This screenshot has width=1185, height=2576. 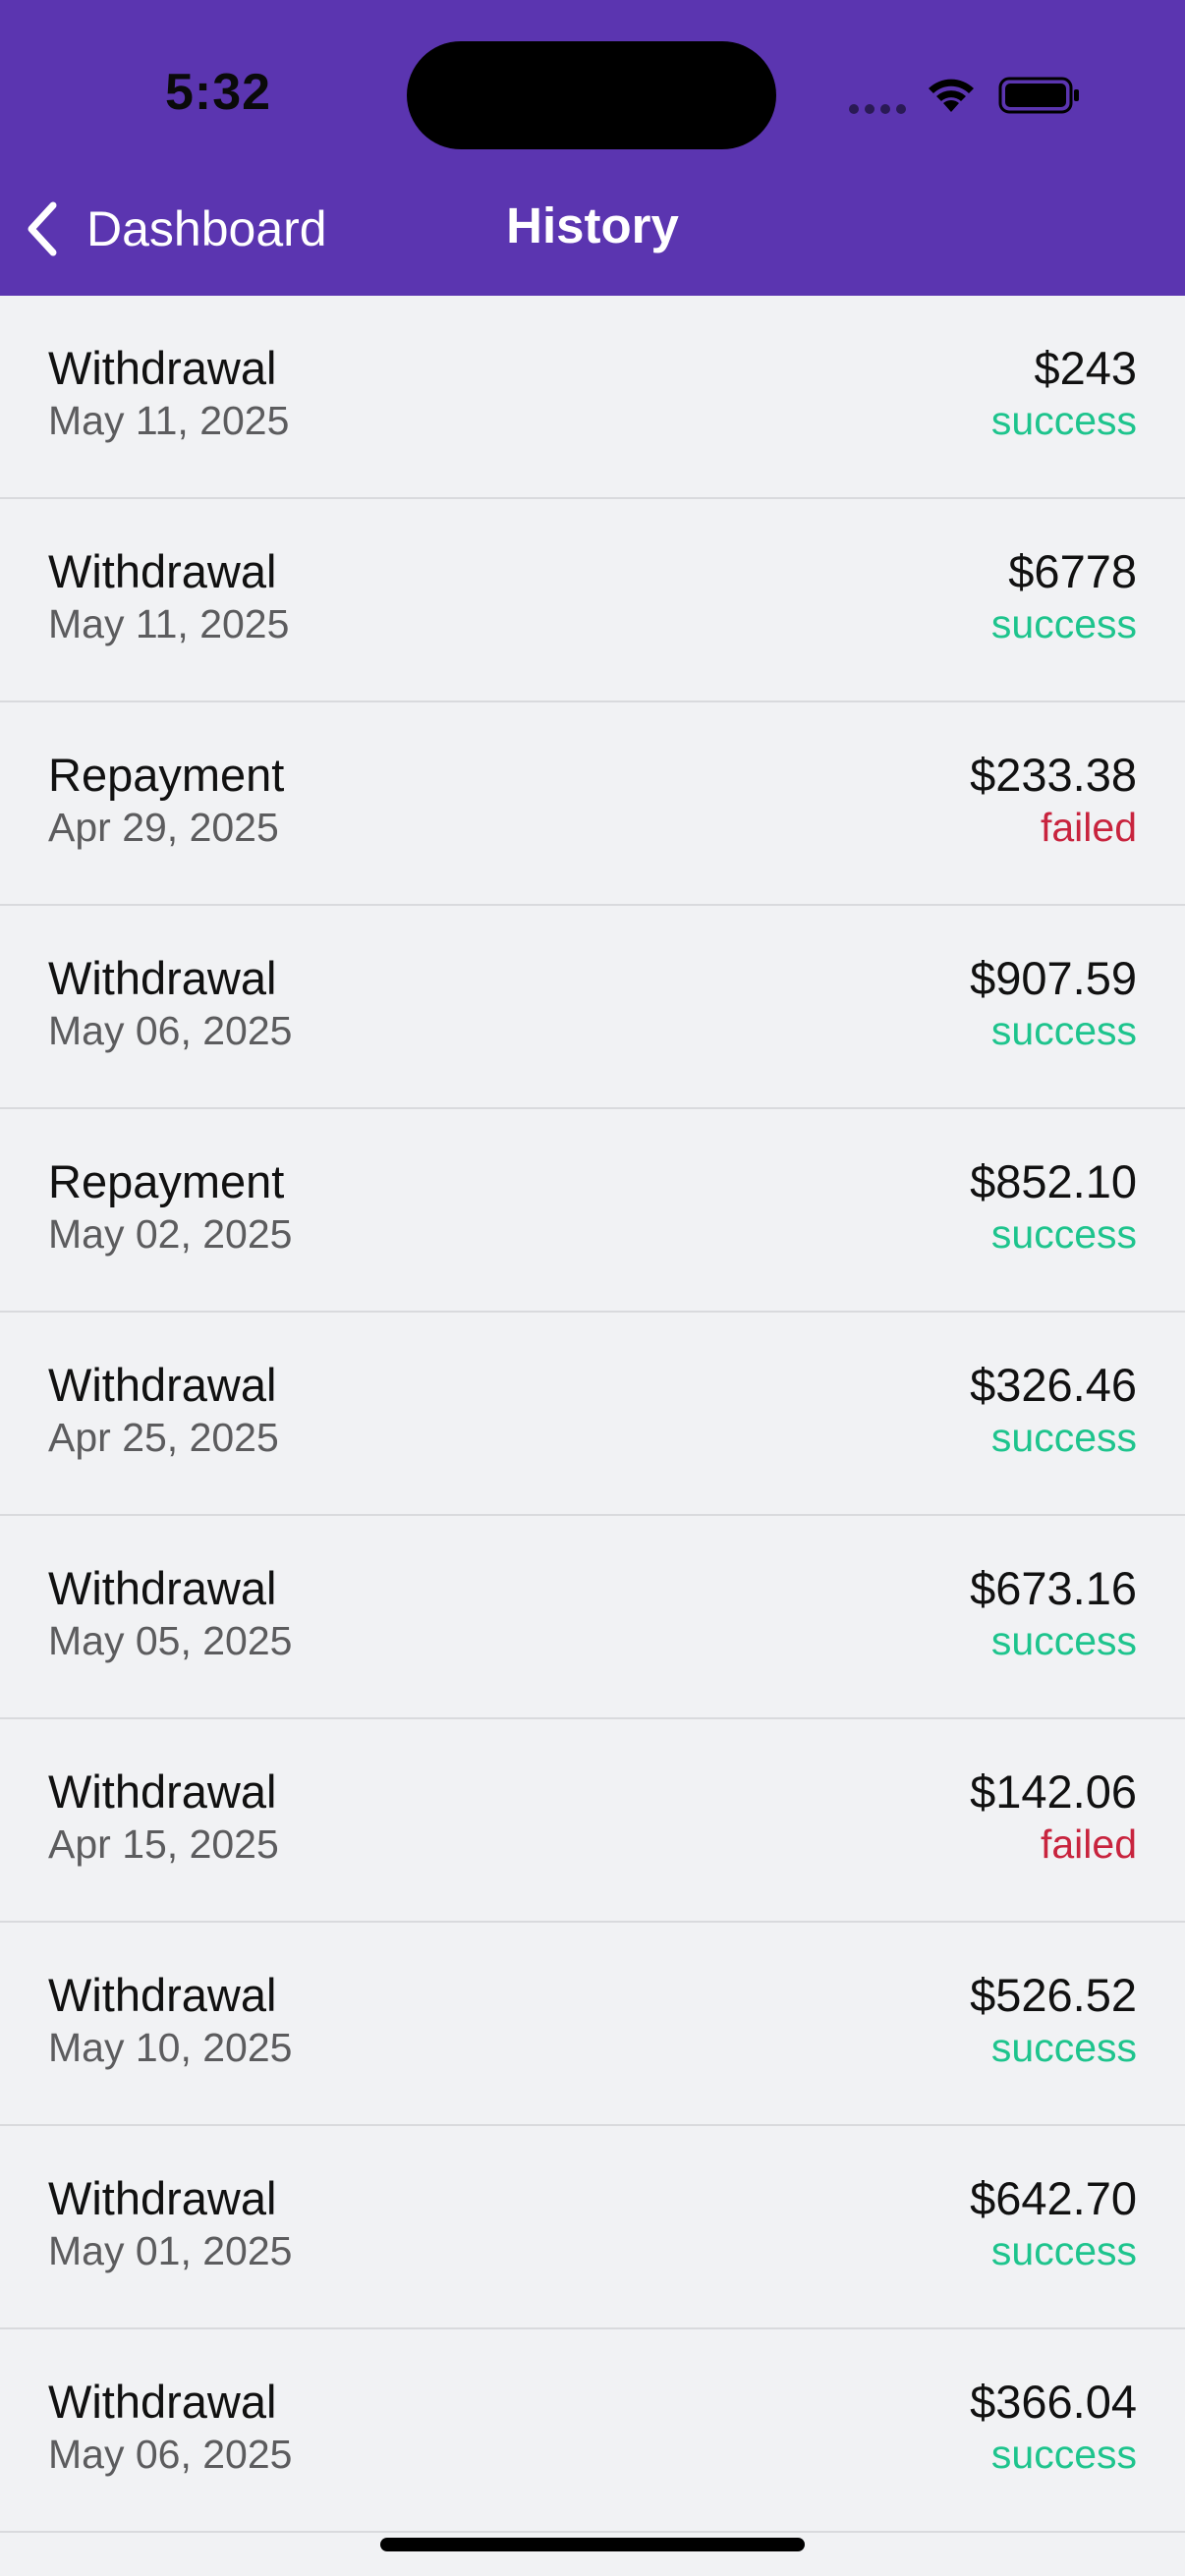 What do you see at coordinates (1053, 2198) in the screenshot?
I see `transaction-amount: $642.70` at bounding box center [1053, 2198].